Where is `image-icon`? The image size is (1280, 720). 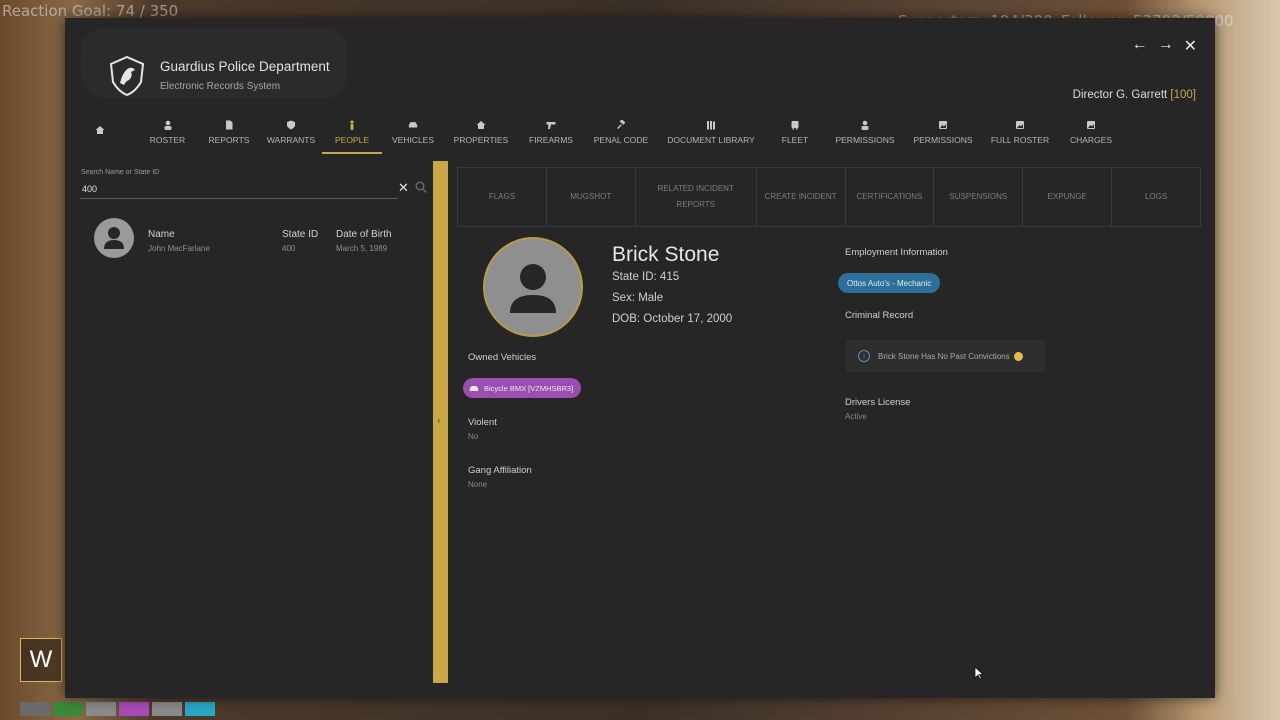
image-icon is located at coordinates (943, 124).